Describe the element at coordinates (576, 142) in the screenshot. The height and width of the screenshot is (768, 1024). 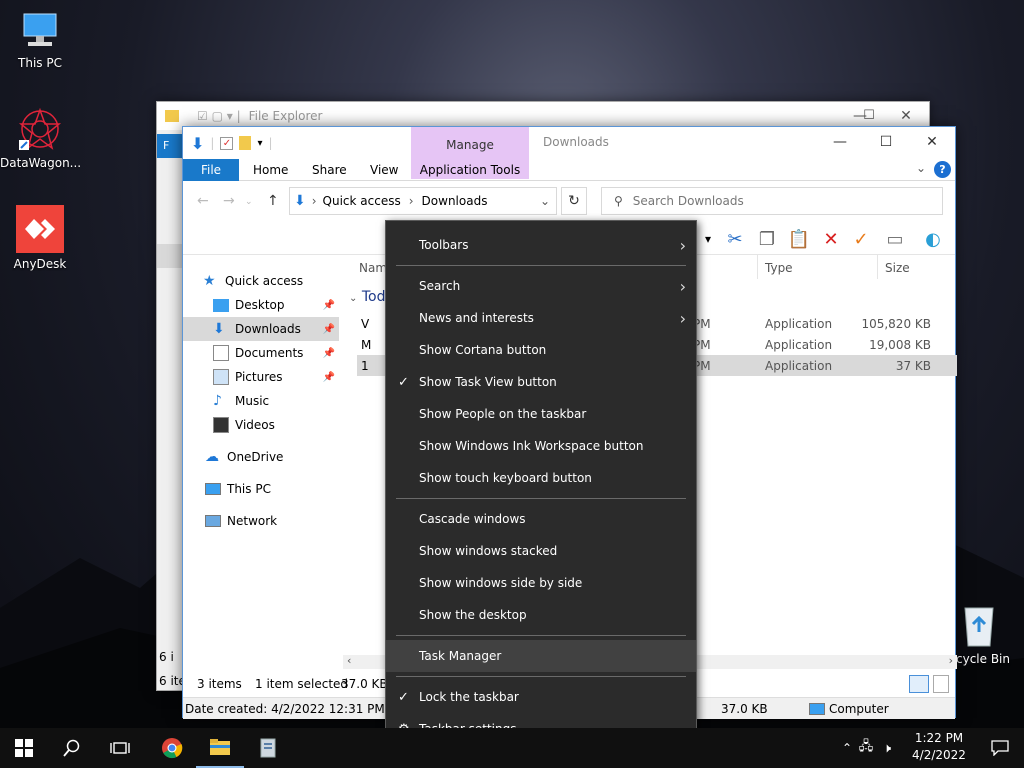
I see `window-title: Downloads` at that location.